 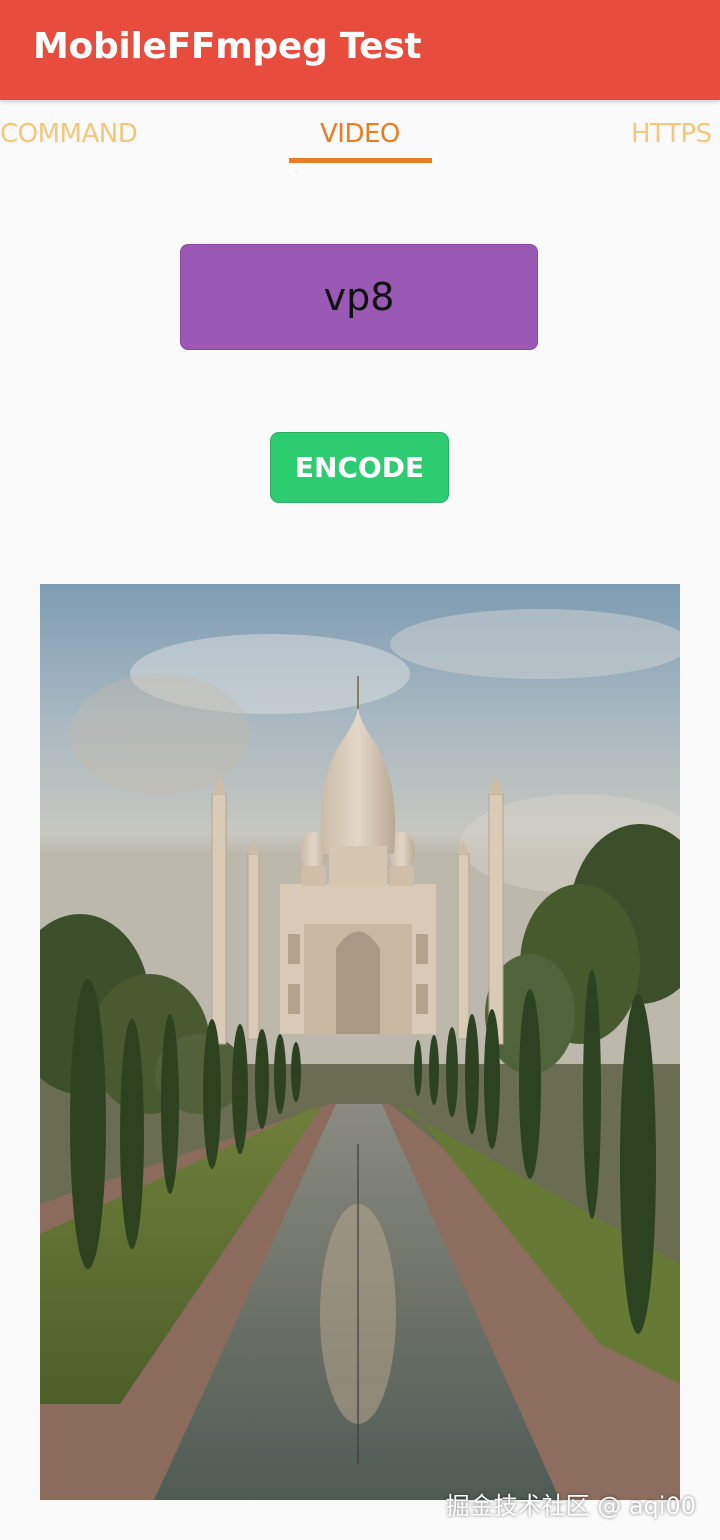 I want to click on tab-bar: COMMAND VIDEO HTTPS, so click(x=360, y=133).